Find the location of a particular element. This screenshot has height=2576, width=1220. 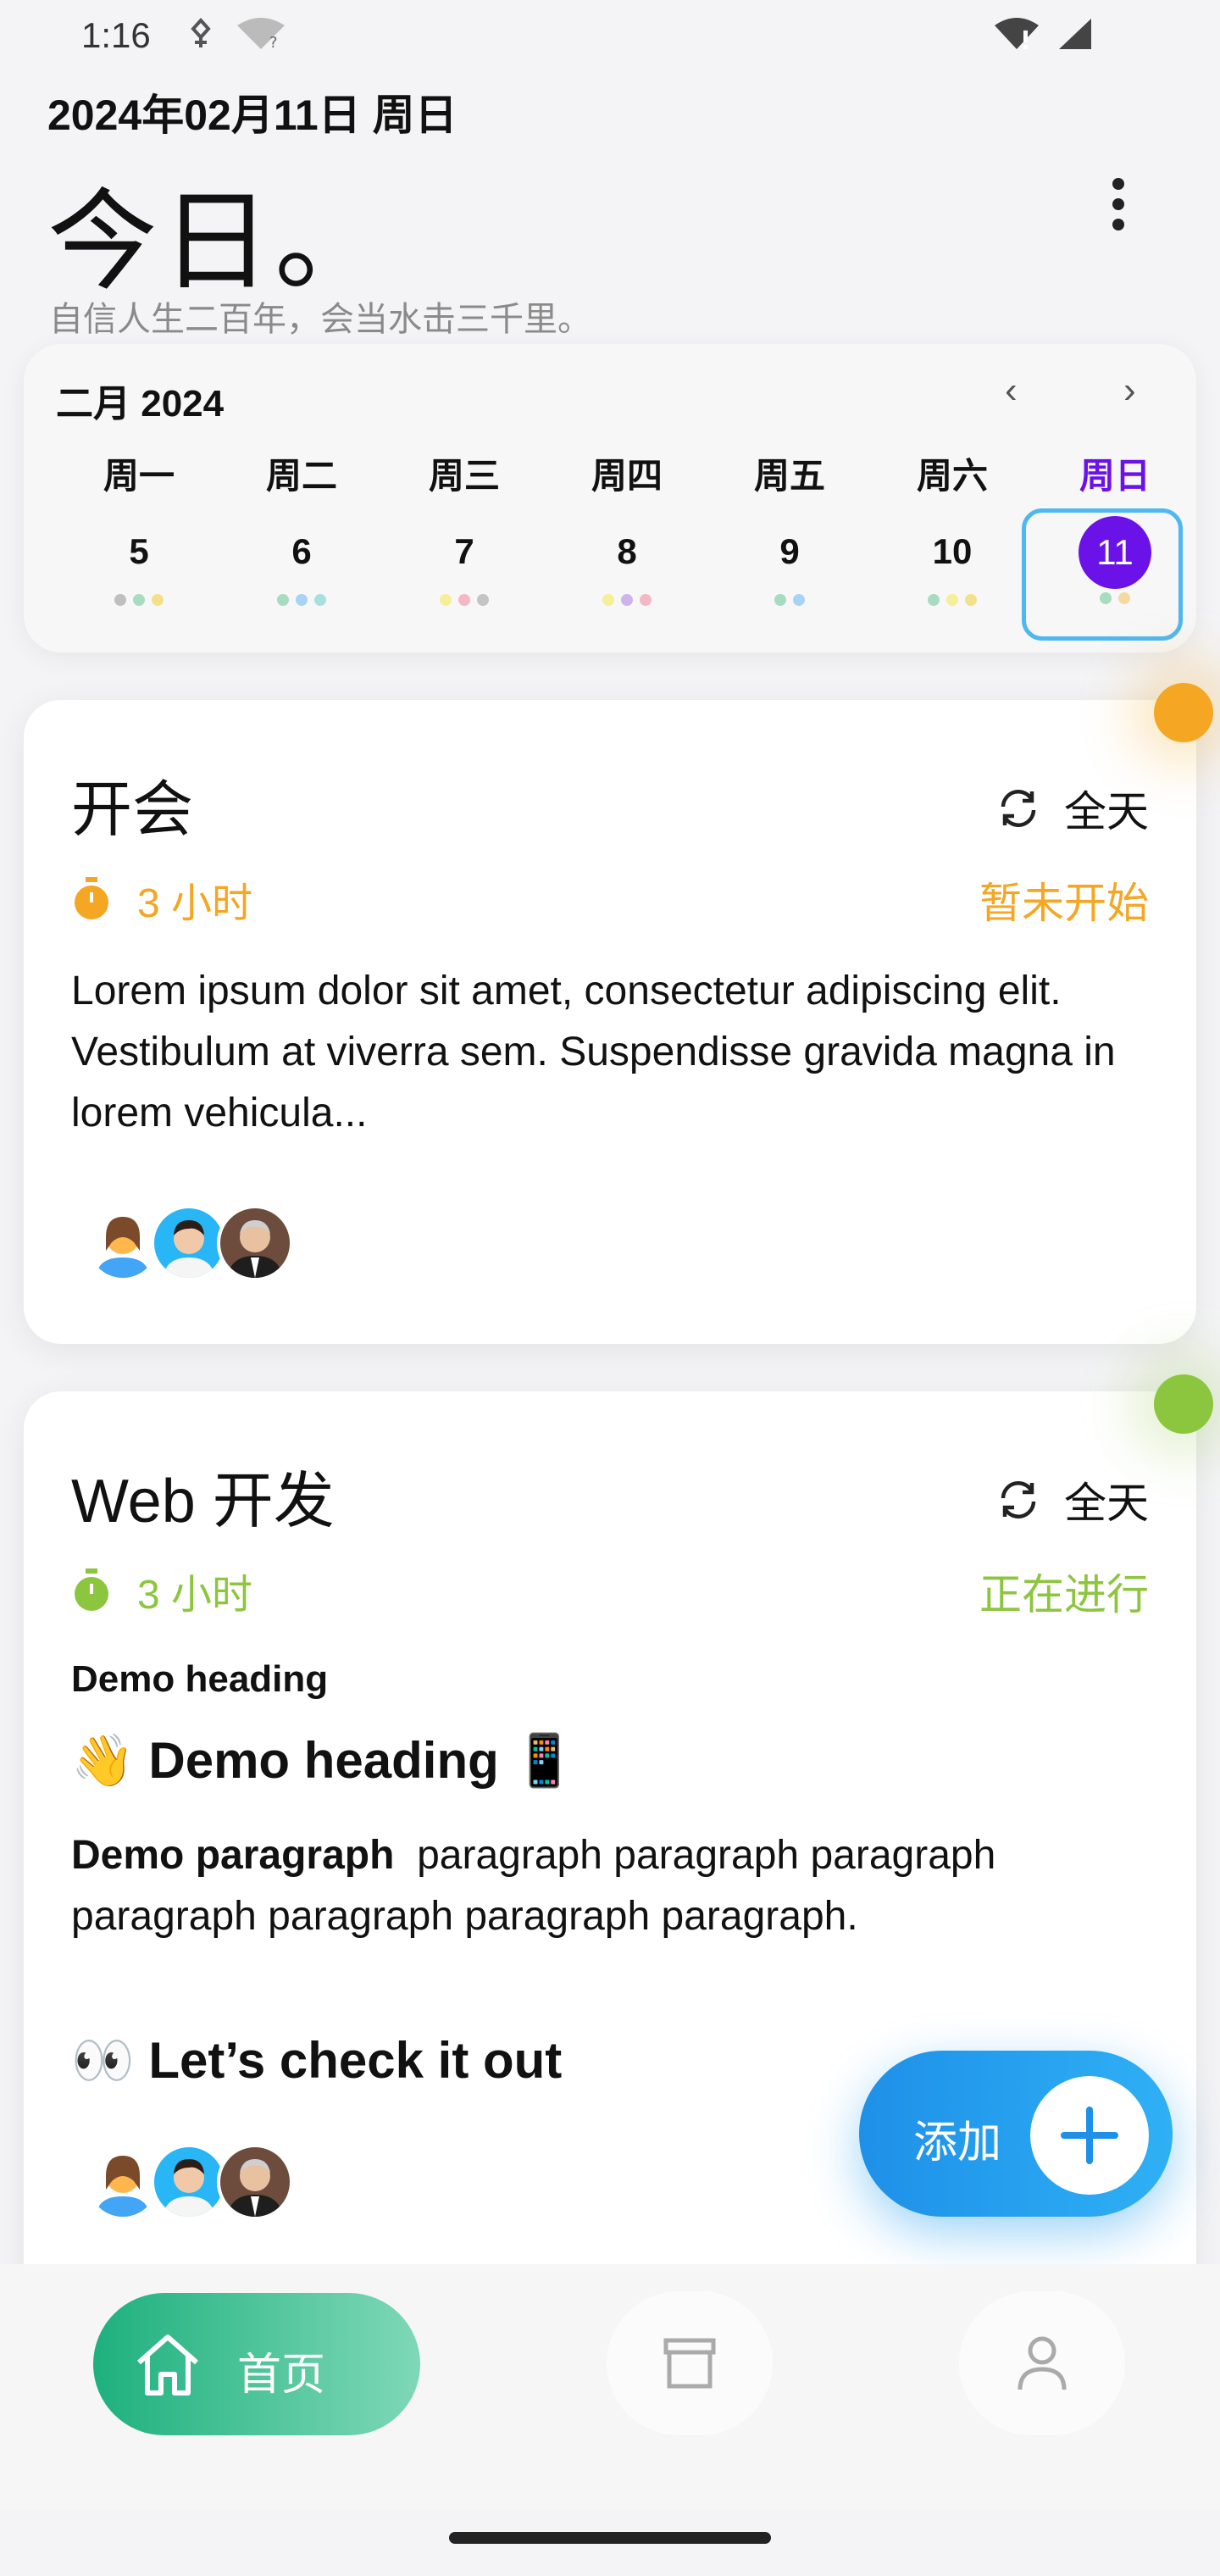

wifi-unknown-icon: ? is located at coordinates (261, 34).